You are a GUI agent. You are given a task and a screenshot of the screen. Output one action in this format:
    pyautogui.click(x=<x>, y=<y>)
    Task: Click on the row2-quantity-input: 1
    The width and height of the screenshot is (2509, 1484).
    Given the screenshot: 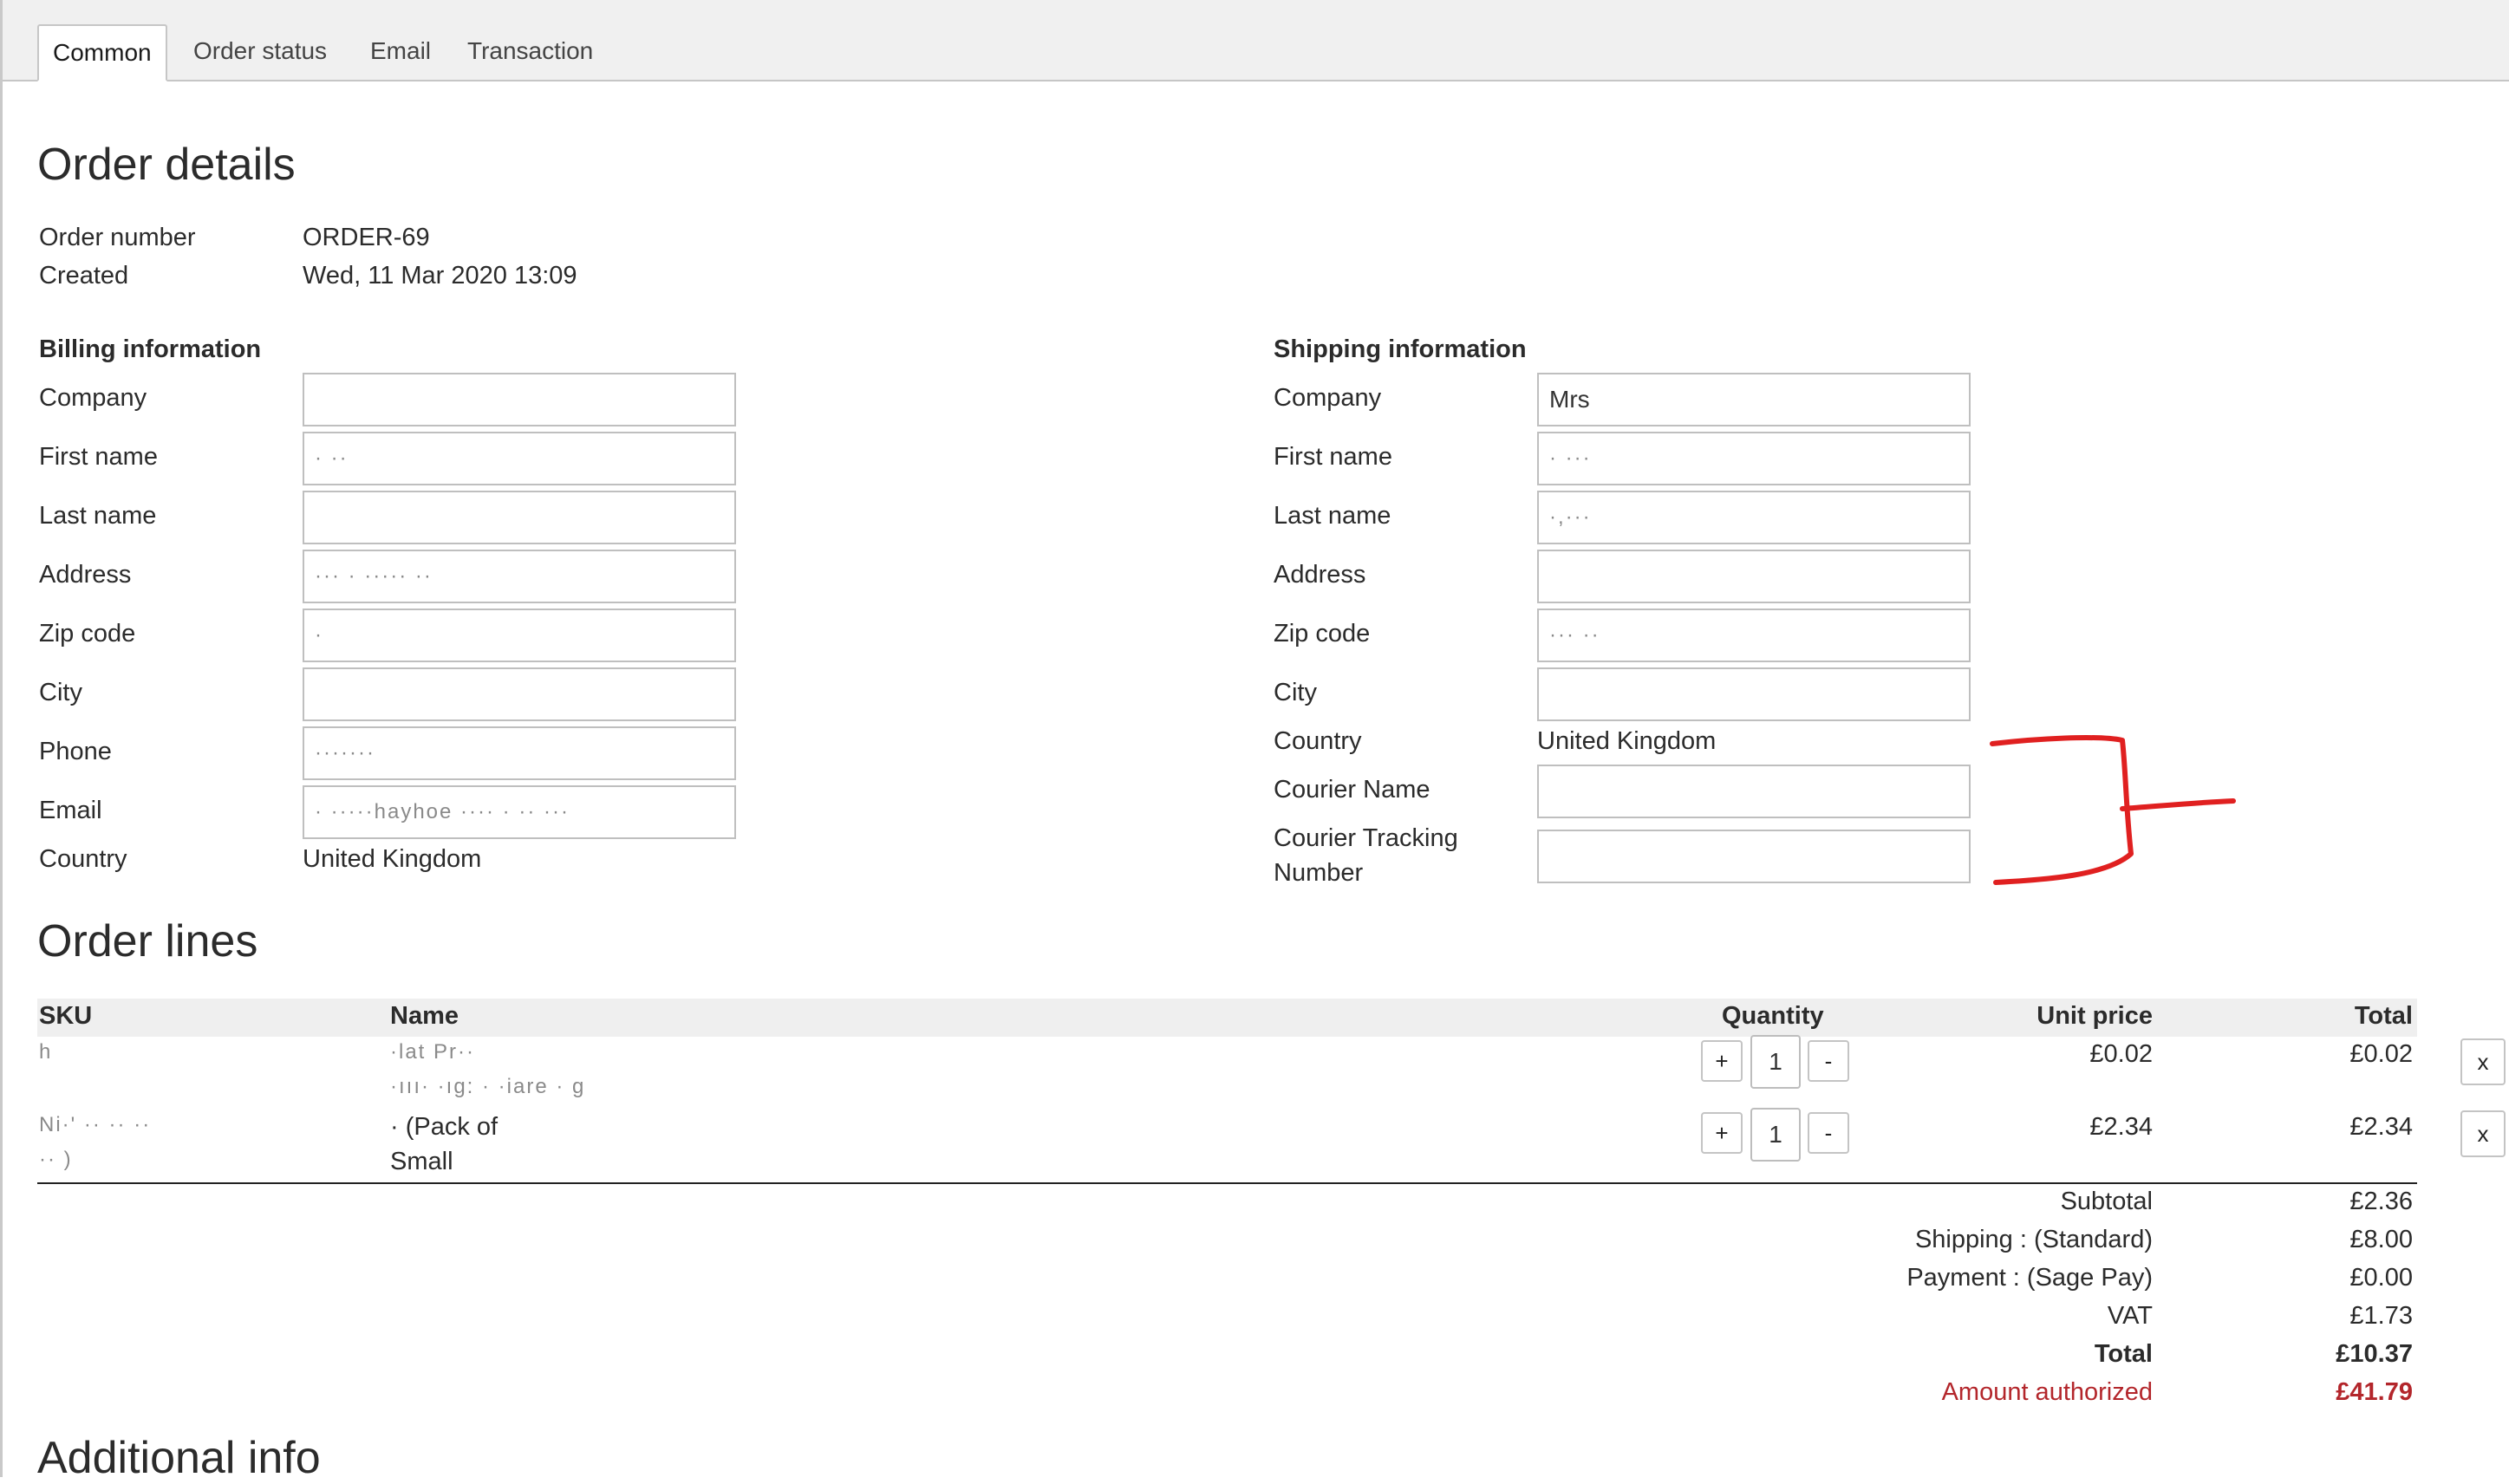 What is the action you would take?
    pyautogui.click(x=1776, y=1135)
    